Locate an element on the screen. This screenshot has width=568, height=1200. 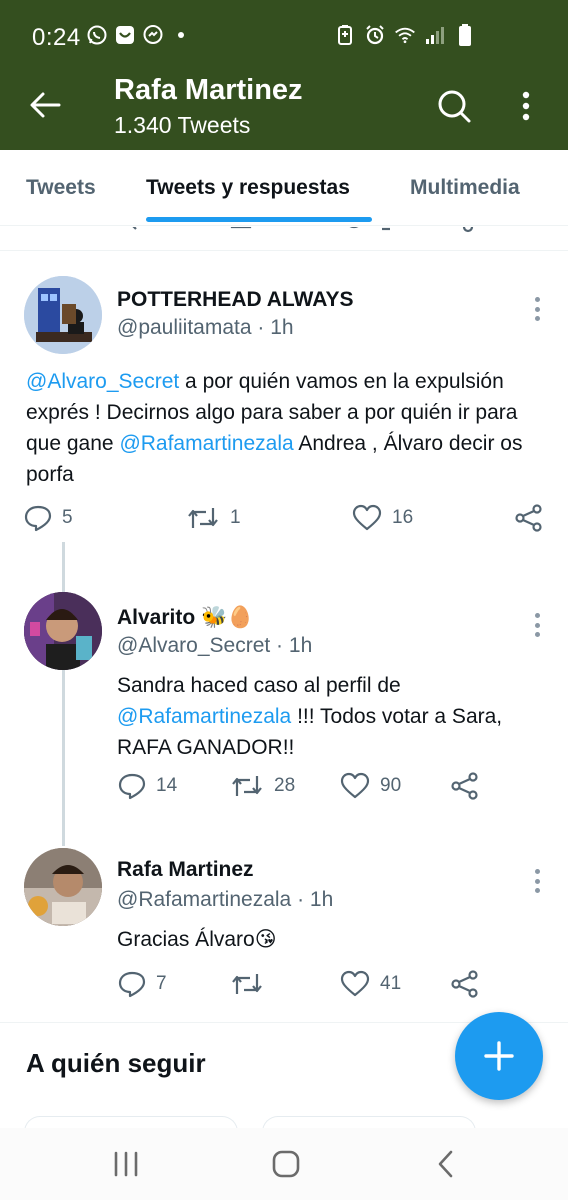
notification-icons is located at coordinates (139, 35).